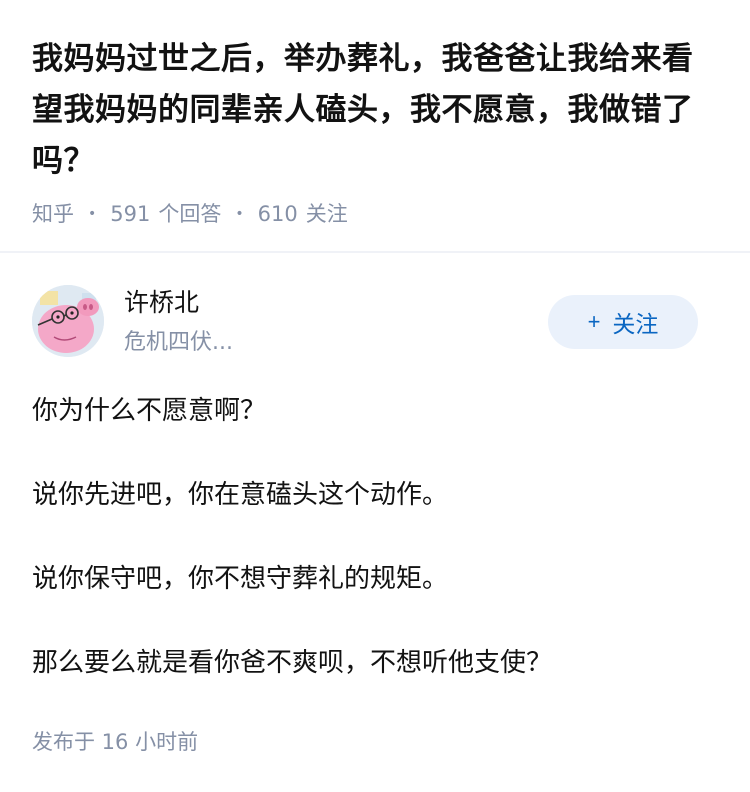 The width and height of the screenshot is (750, 792). Describe the element at coordinates (594, 321) in the screenshot. I see `plus-icon: +` at that location.